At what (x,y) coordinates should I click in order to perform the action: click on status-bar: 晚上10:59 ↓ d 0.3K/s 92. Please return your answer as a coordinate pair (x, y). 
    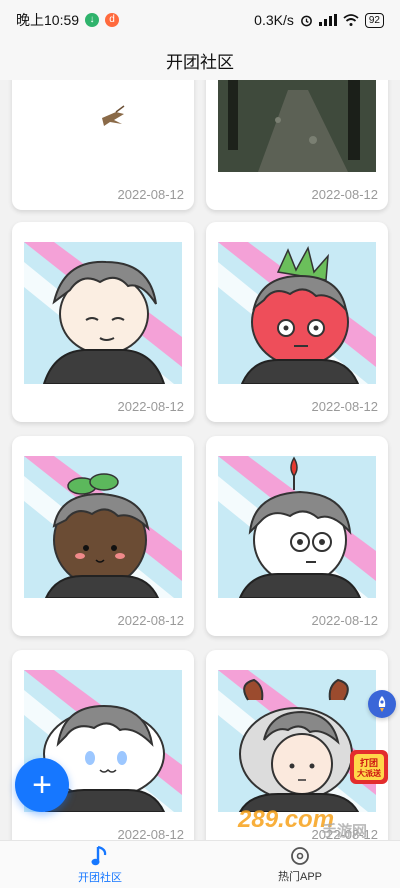
    Looking at the image, I should click on (200, 20).